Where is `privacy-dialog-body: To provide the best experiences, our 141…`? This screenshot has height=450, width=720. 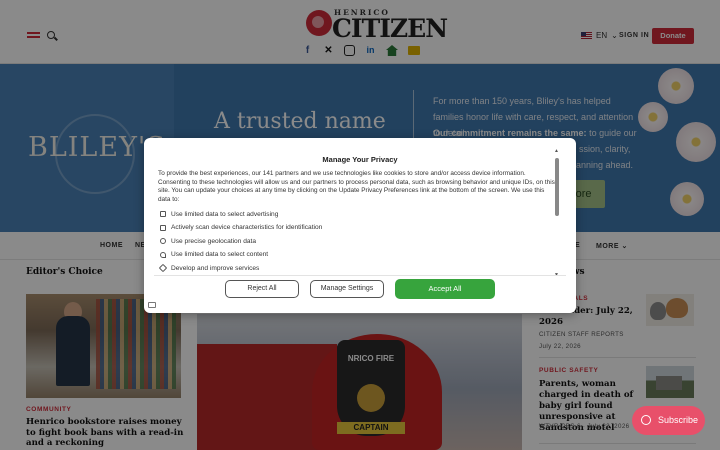 privacy-dialog-body: To provide the best experiences, our 141… is located at coordinates (358, 221).